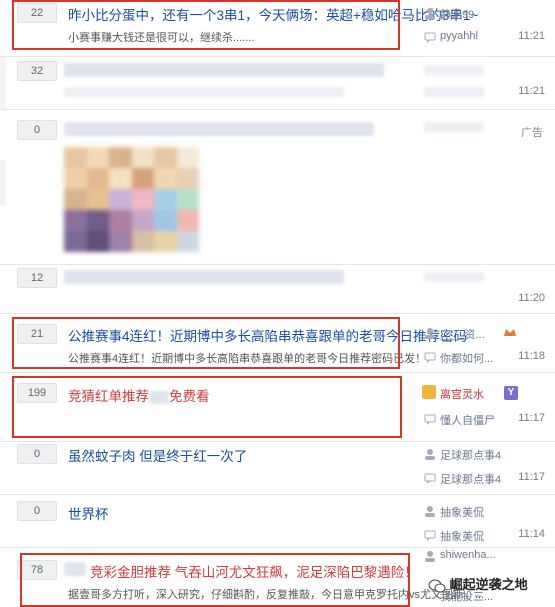 This screenshot has width=555, height=607. I want to click on reply-count: 32, so click(37, 71).